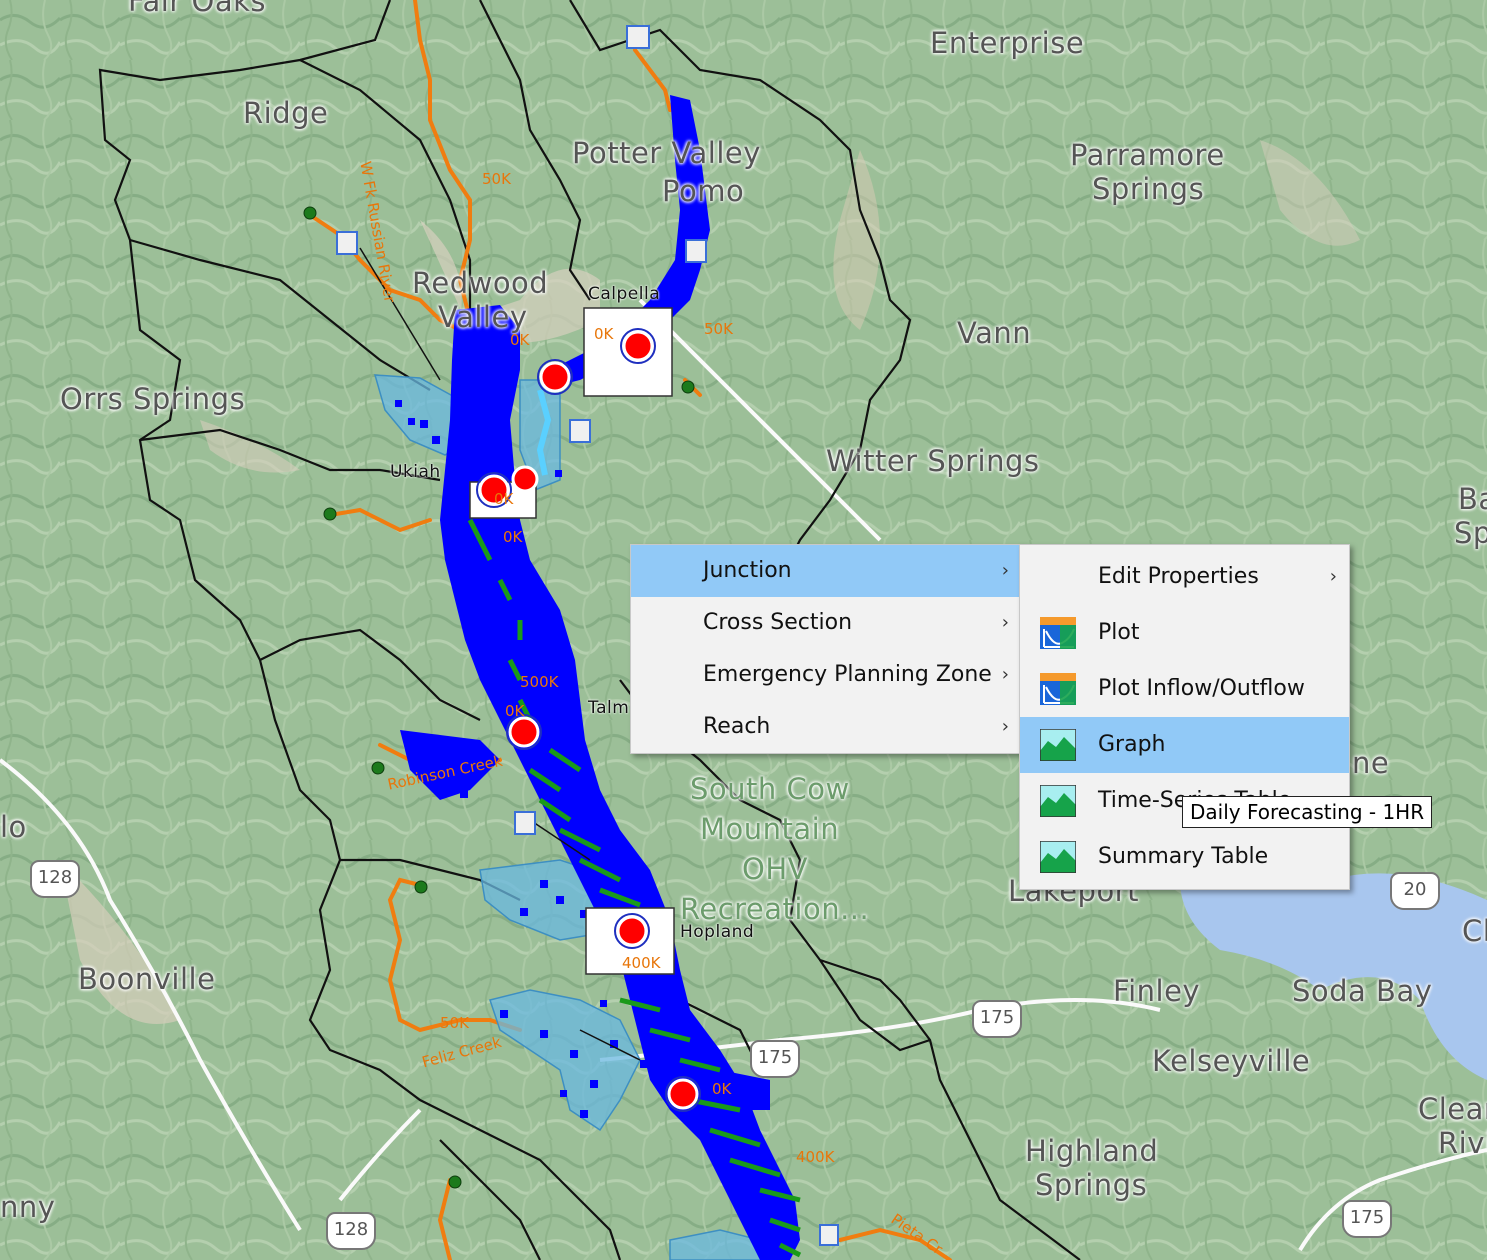 This screenshot has height=1260, width=1487. I want to click on place-label: Valley, so click(483, 317).